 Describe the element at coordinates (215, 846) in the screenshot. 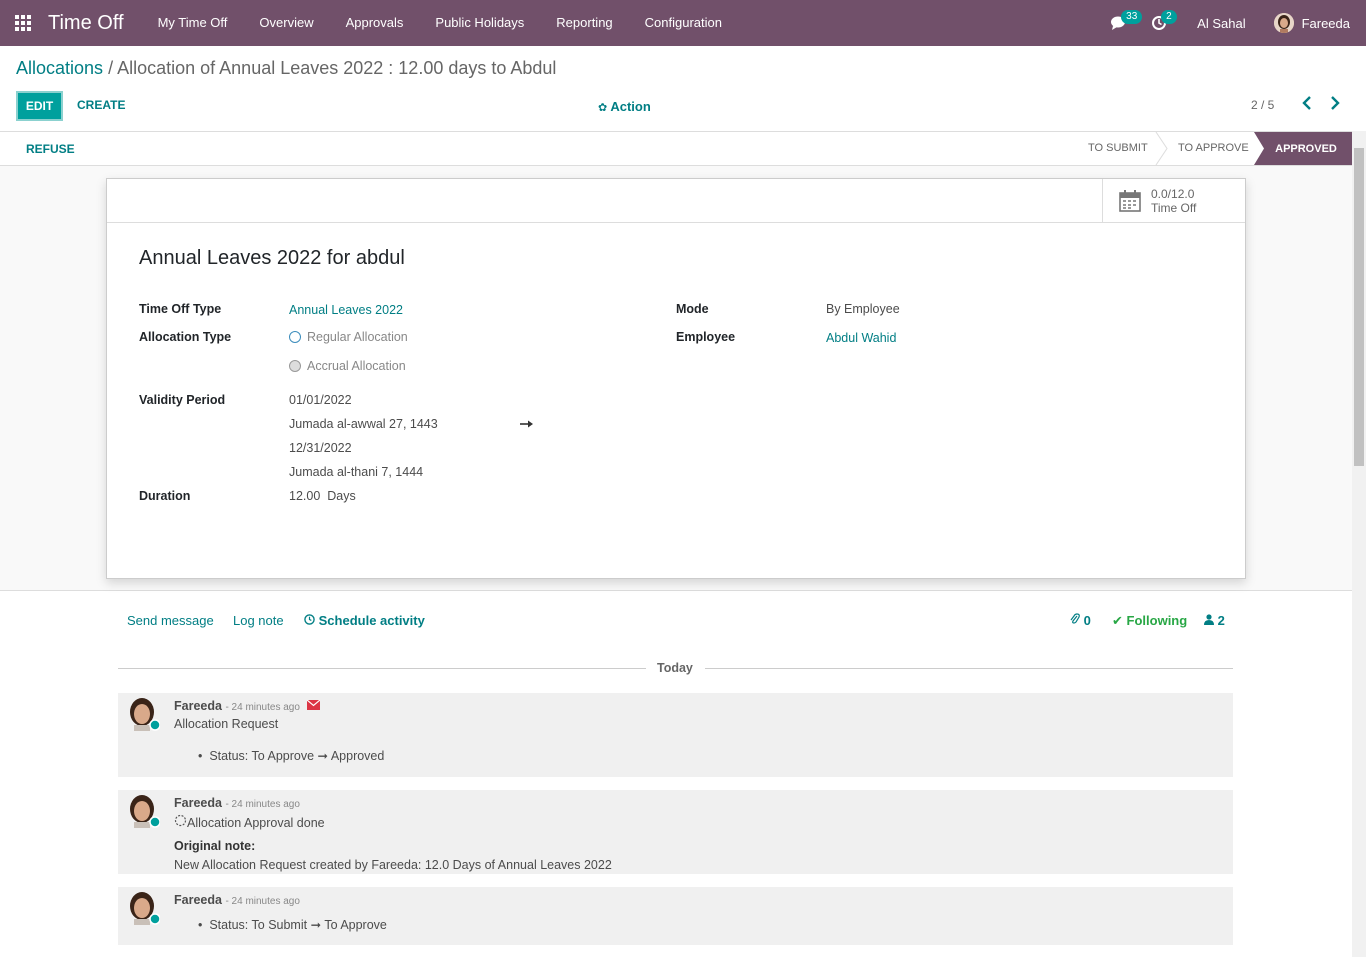

I see `original-note-label: Original note:` at that location.